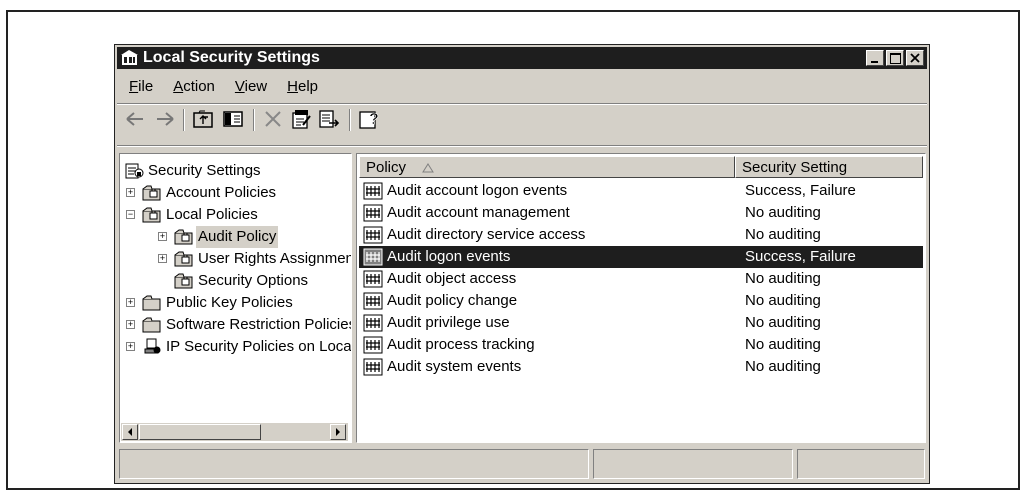  I want to click on table-row: Audit policy change No auditing, so click(641, 301).